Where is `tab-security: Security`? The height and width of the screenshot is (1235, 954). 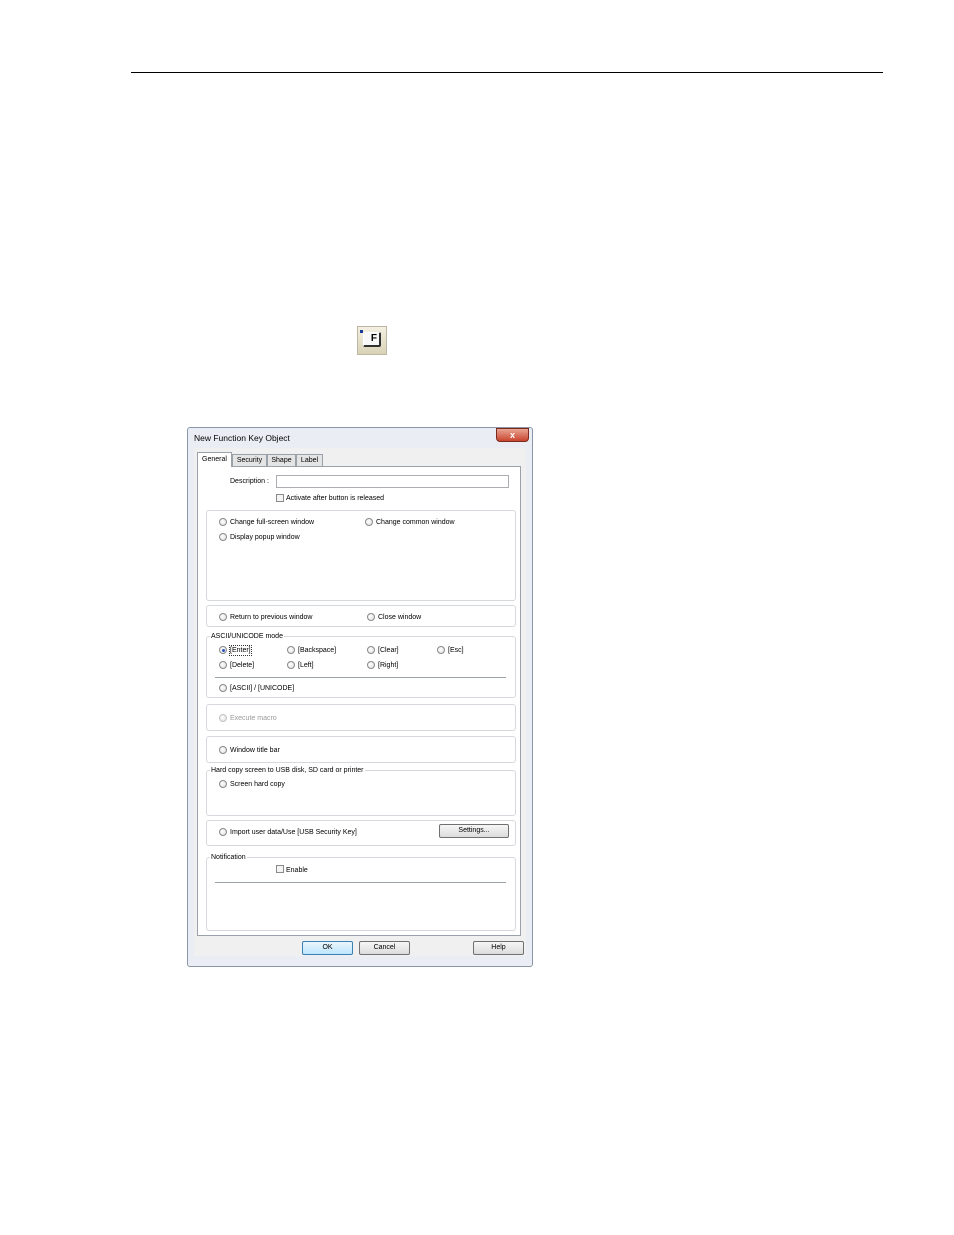 tab-security: Security is located at coordinates (249, 460).